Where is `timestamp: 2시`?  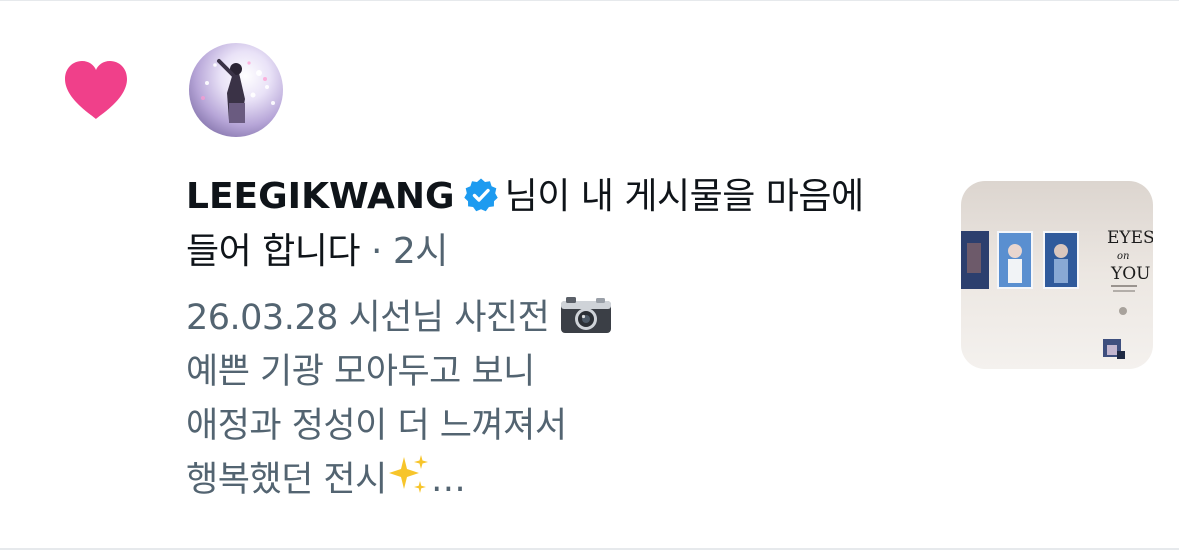
timestamp: 2시 is located at coordinates (421, 251).